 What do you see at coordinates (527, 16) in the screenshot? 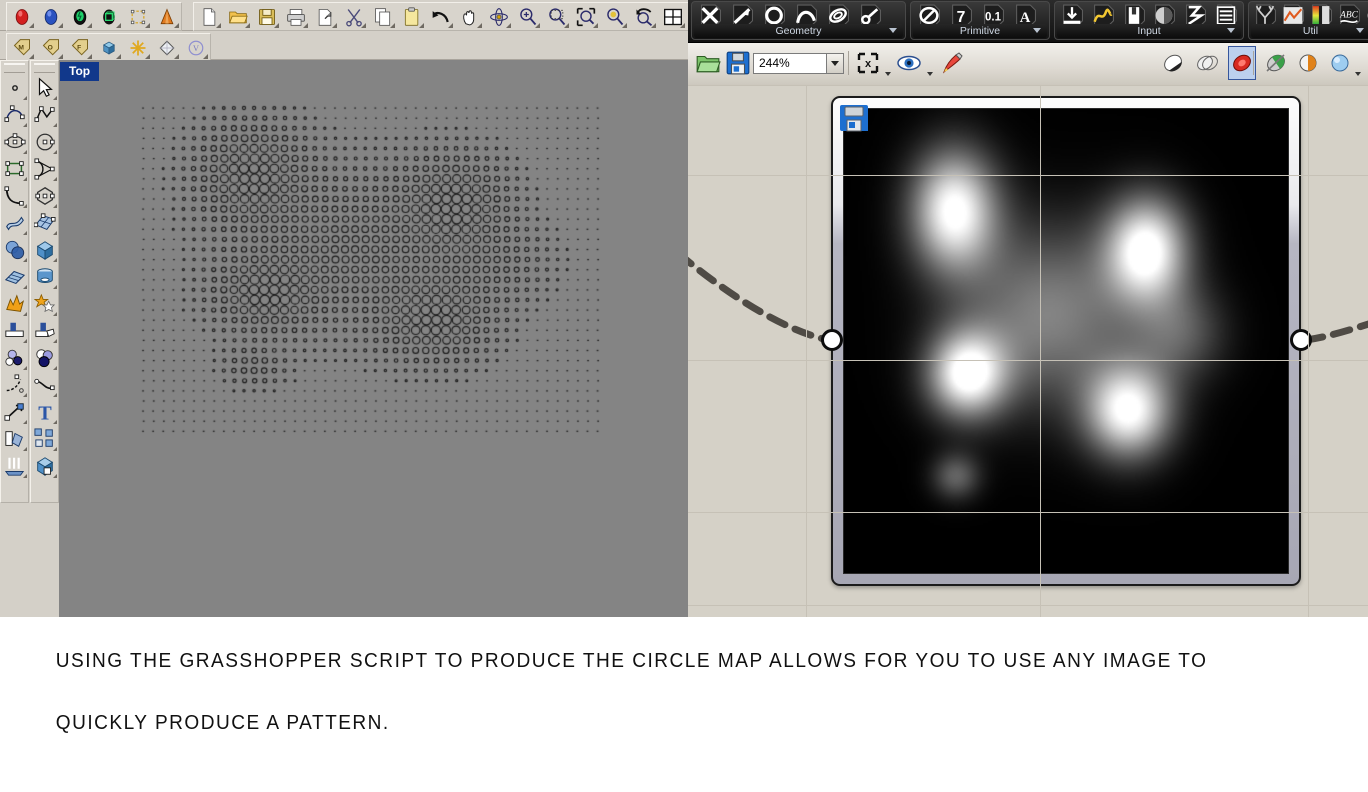
I see `zoom-in-out-icon` at bounding box center [527, 16].